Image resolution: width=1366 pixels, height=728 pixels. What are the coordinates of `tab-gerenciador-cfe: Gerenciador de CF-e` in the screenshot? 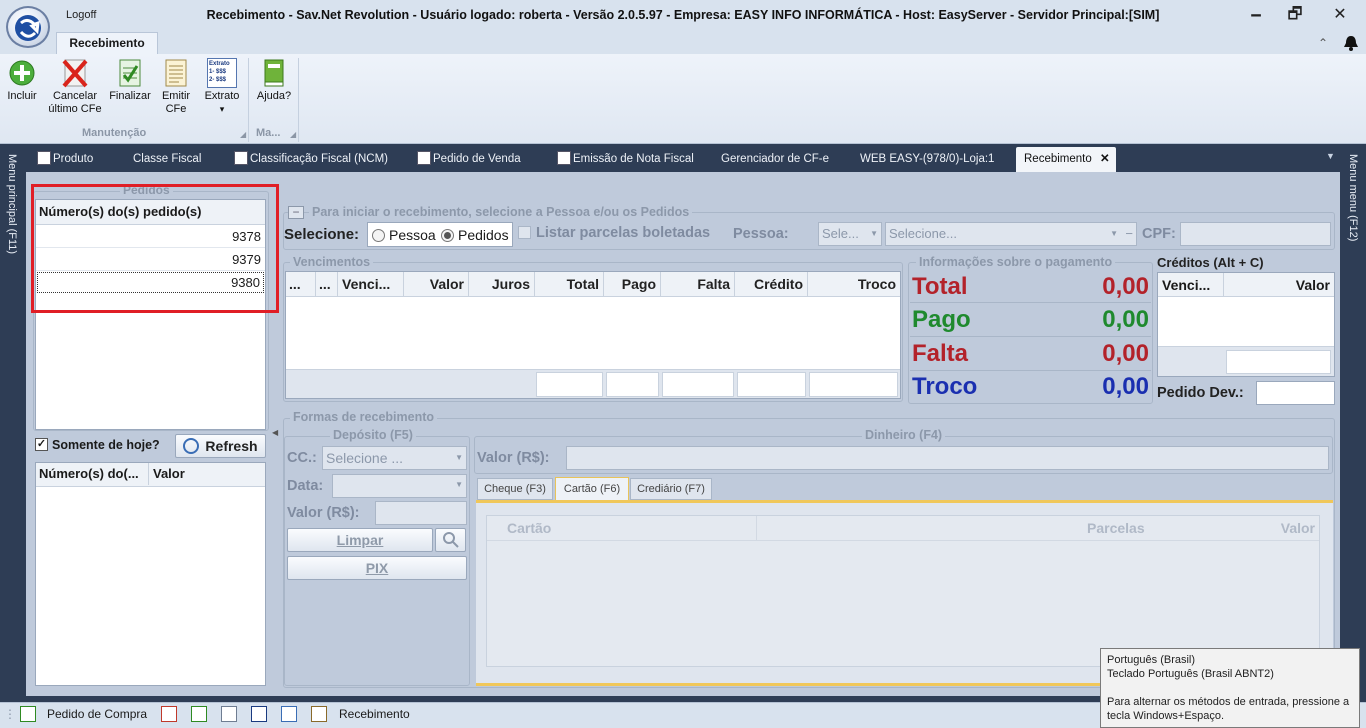 It's located at (775, 159).